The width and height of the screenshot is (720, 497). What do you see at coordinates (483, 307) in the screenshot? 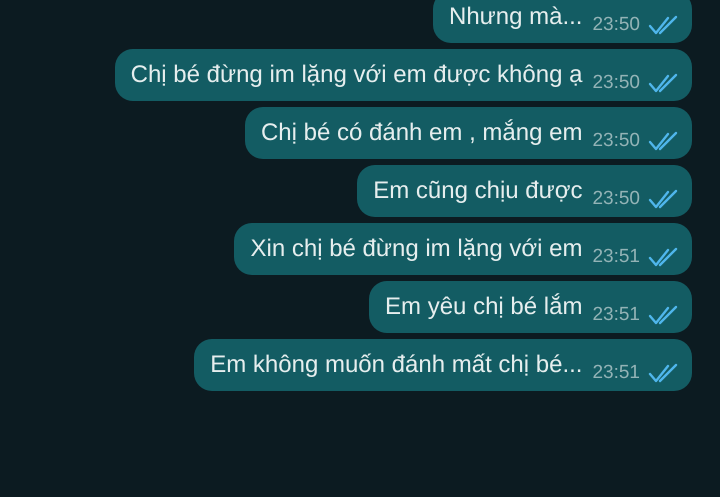
I see `message-text: Em yêu chị bé lắm` at bounding box center [483, 307].